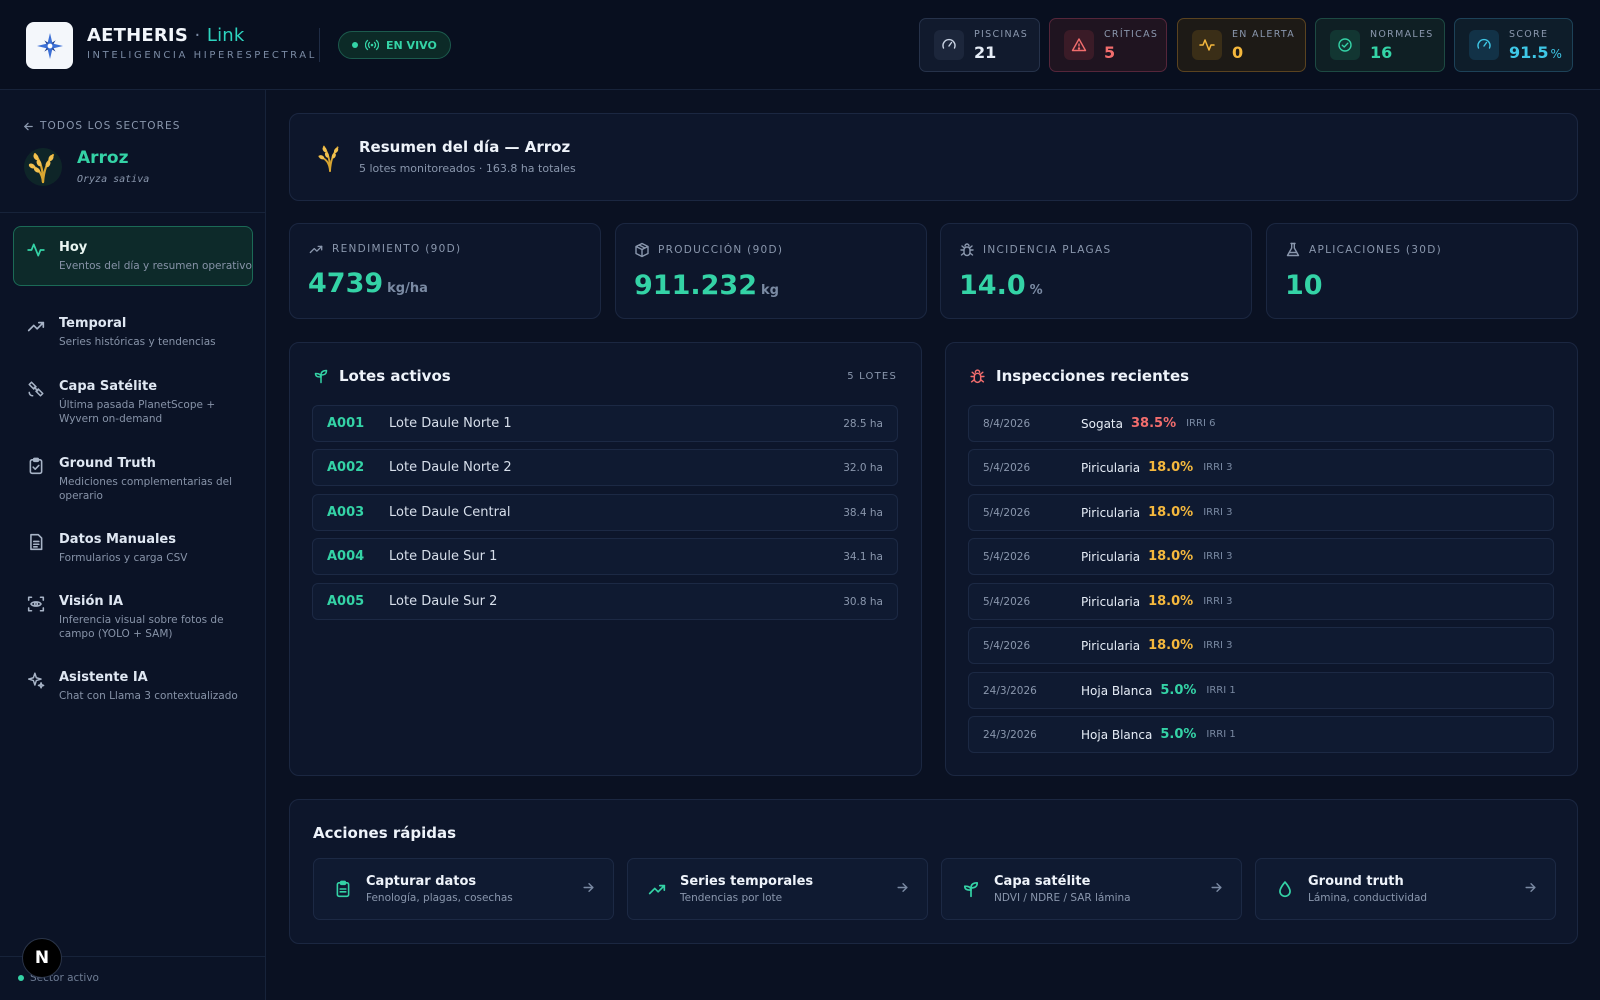  I want to click on header-divider, so click(319, 45).